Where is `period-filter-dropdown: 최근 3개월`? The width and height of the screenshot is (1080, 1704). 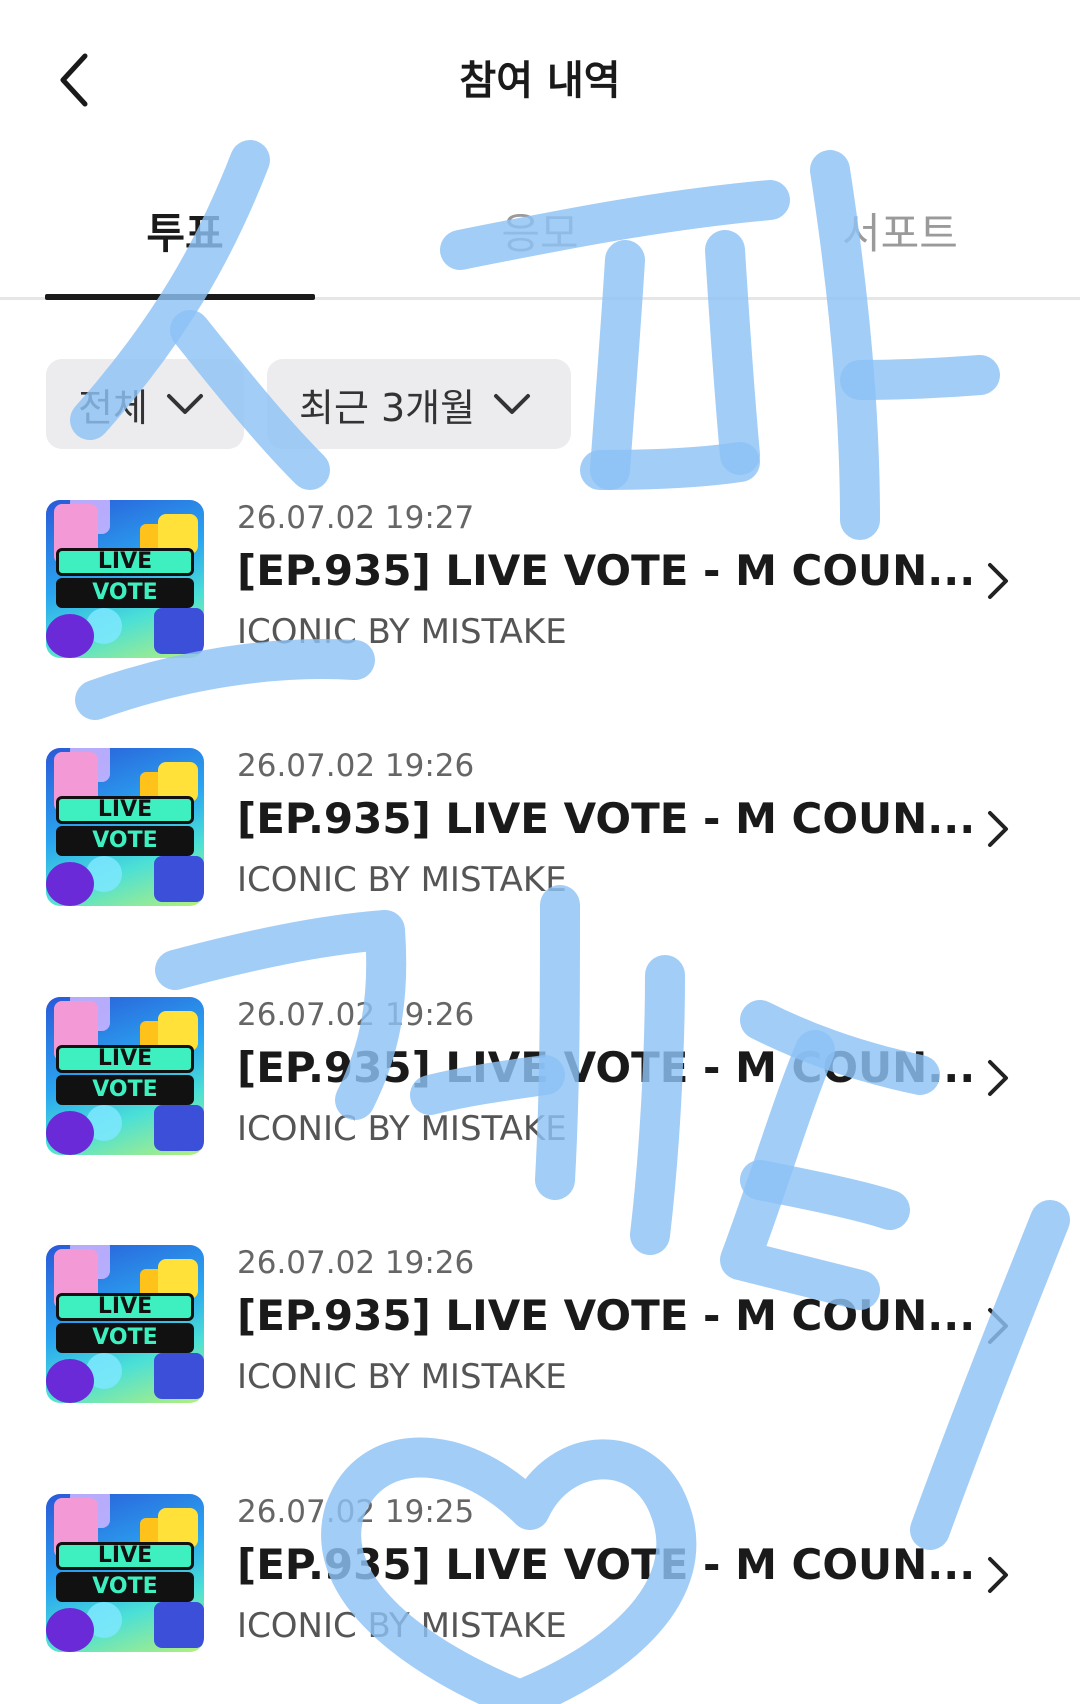 period-filter-dropdown: 최근 3개월 is located at coordinates (419, 404).